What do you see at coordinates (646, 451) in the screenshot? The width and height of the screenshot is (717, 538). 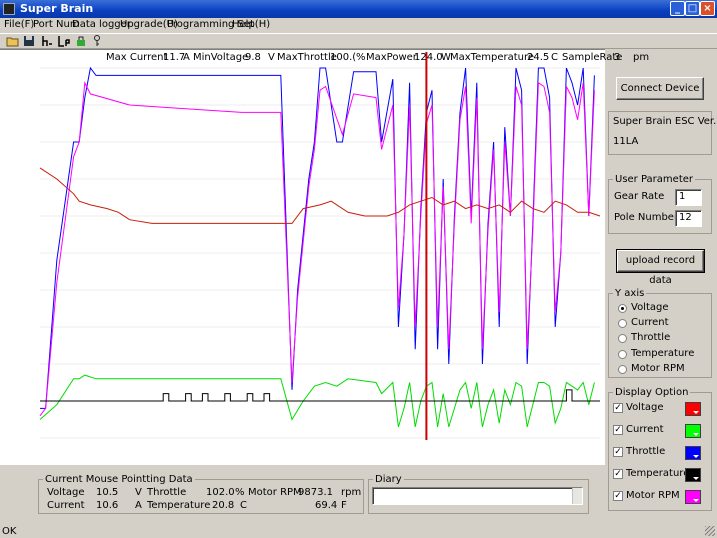 I see `display-label-throttle: Throttle` at bounding box center [646, 451].